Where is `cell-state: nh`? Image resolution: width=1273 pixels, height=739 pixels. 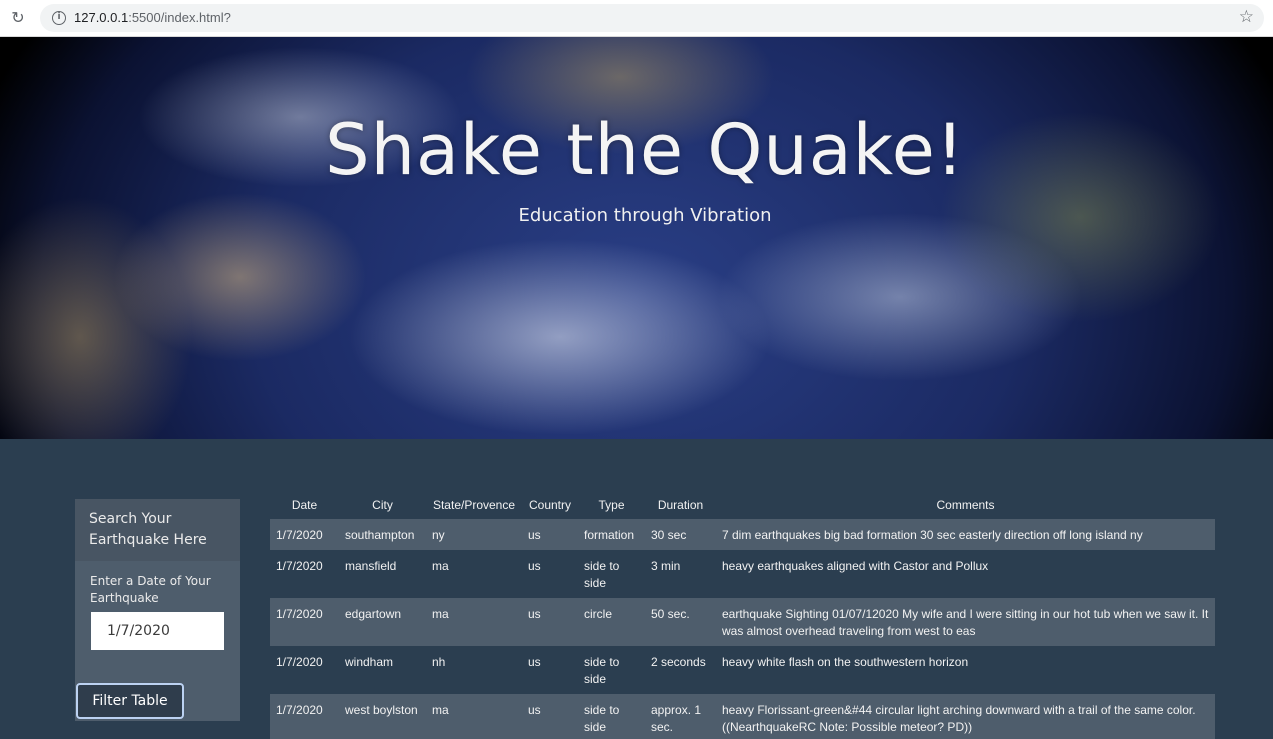
cell-state: nh is located at coordinates (474, 670).